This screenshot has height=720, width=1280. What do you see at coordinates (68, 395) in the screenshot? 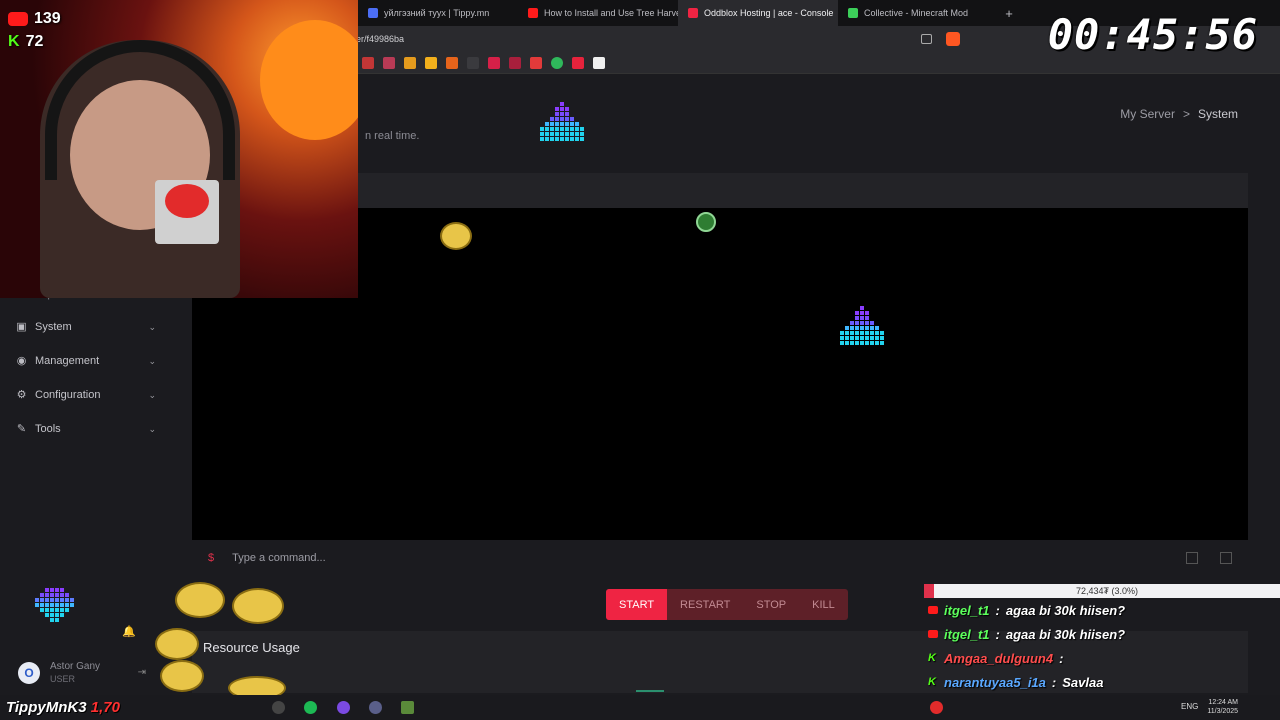
I see `sidebar-item-label: Configuration` at bounding box center [68, 395].